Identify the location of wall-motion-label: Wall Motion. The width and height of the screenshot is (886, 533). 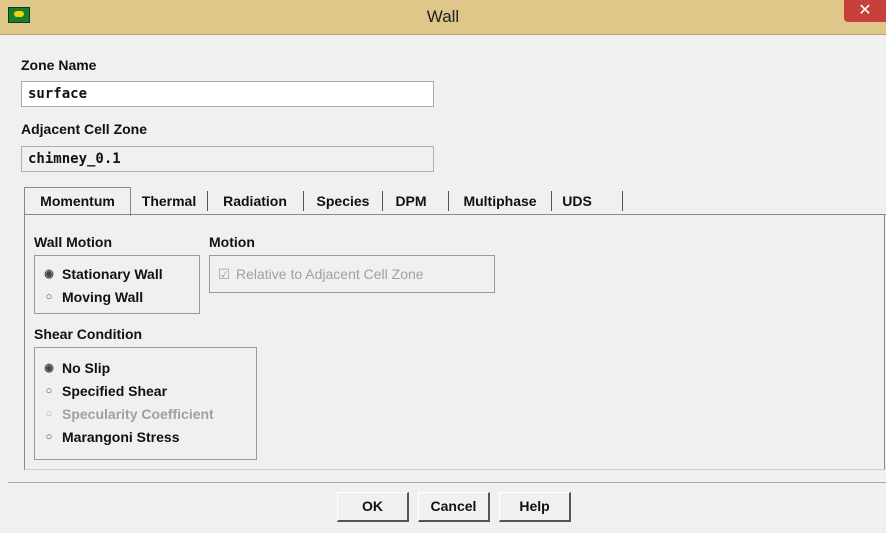
(73, 242).